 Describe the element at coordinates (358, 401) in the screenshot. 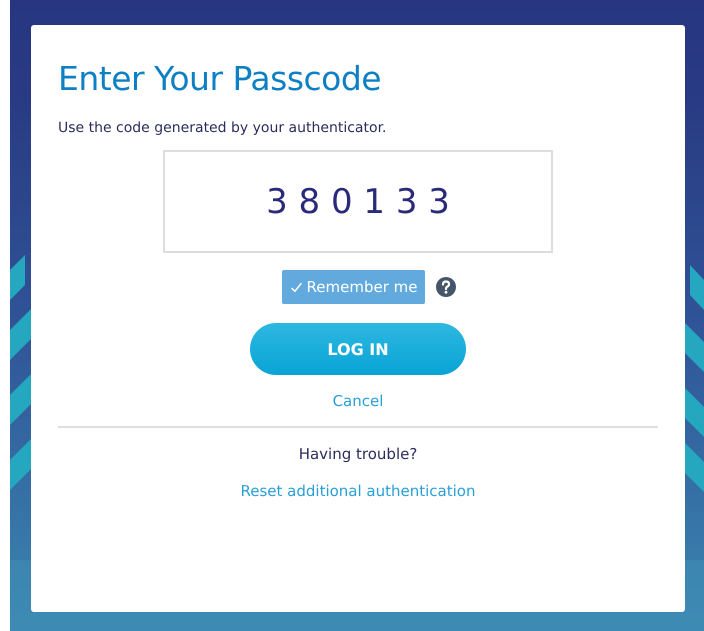

I see `cancel-link: Cancel` at that location.